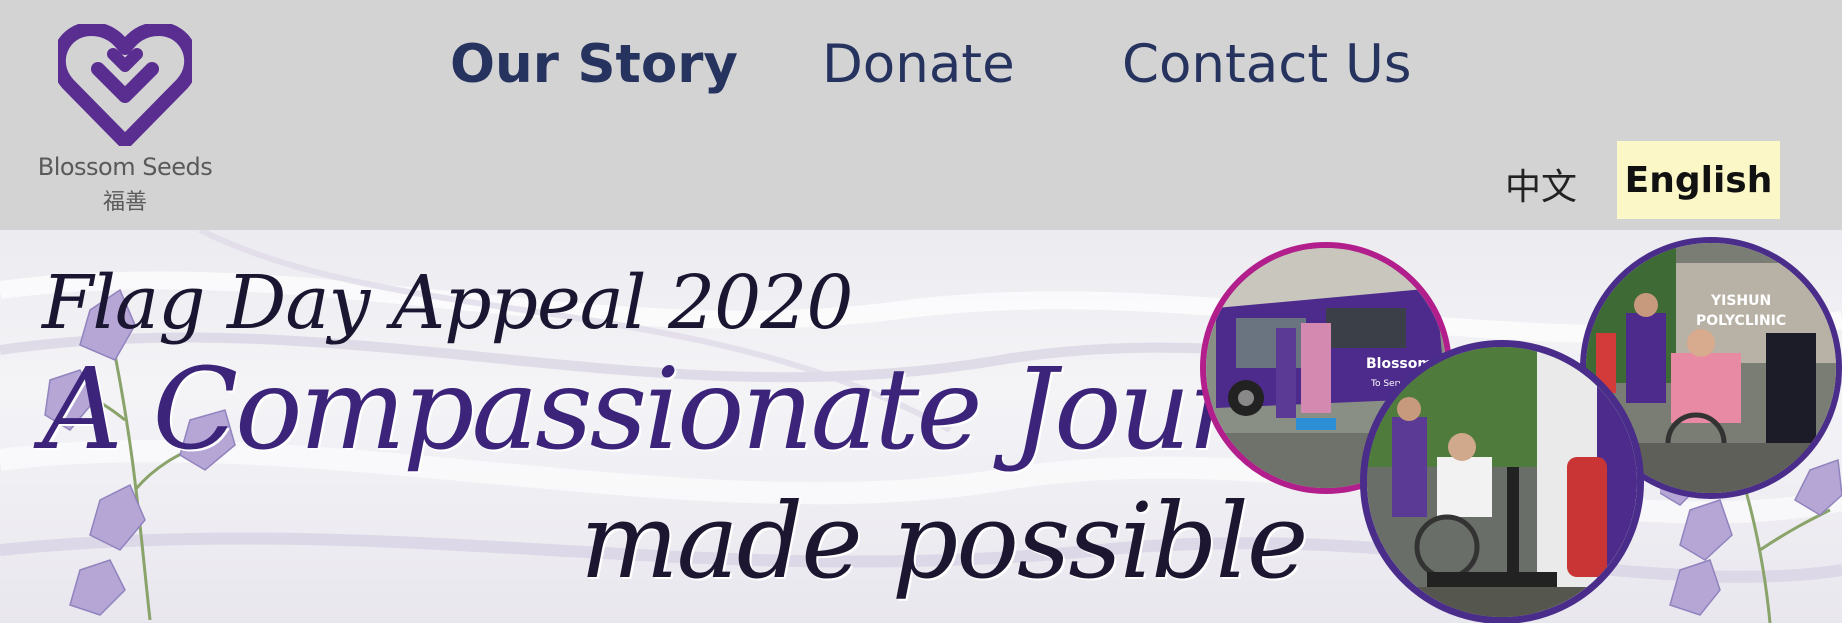 The width and height of the screenshot is (1842, 623). I want to click on nav-link-donate: Donate, so click(918, 65).